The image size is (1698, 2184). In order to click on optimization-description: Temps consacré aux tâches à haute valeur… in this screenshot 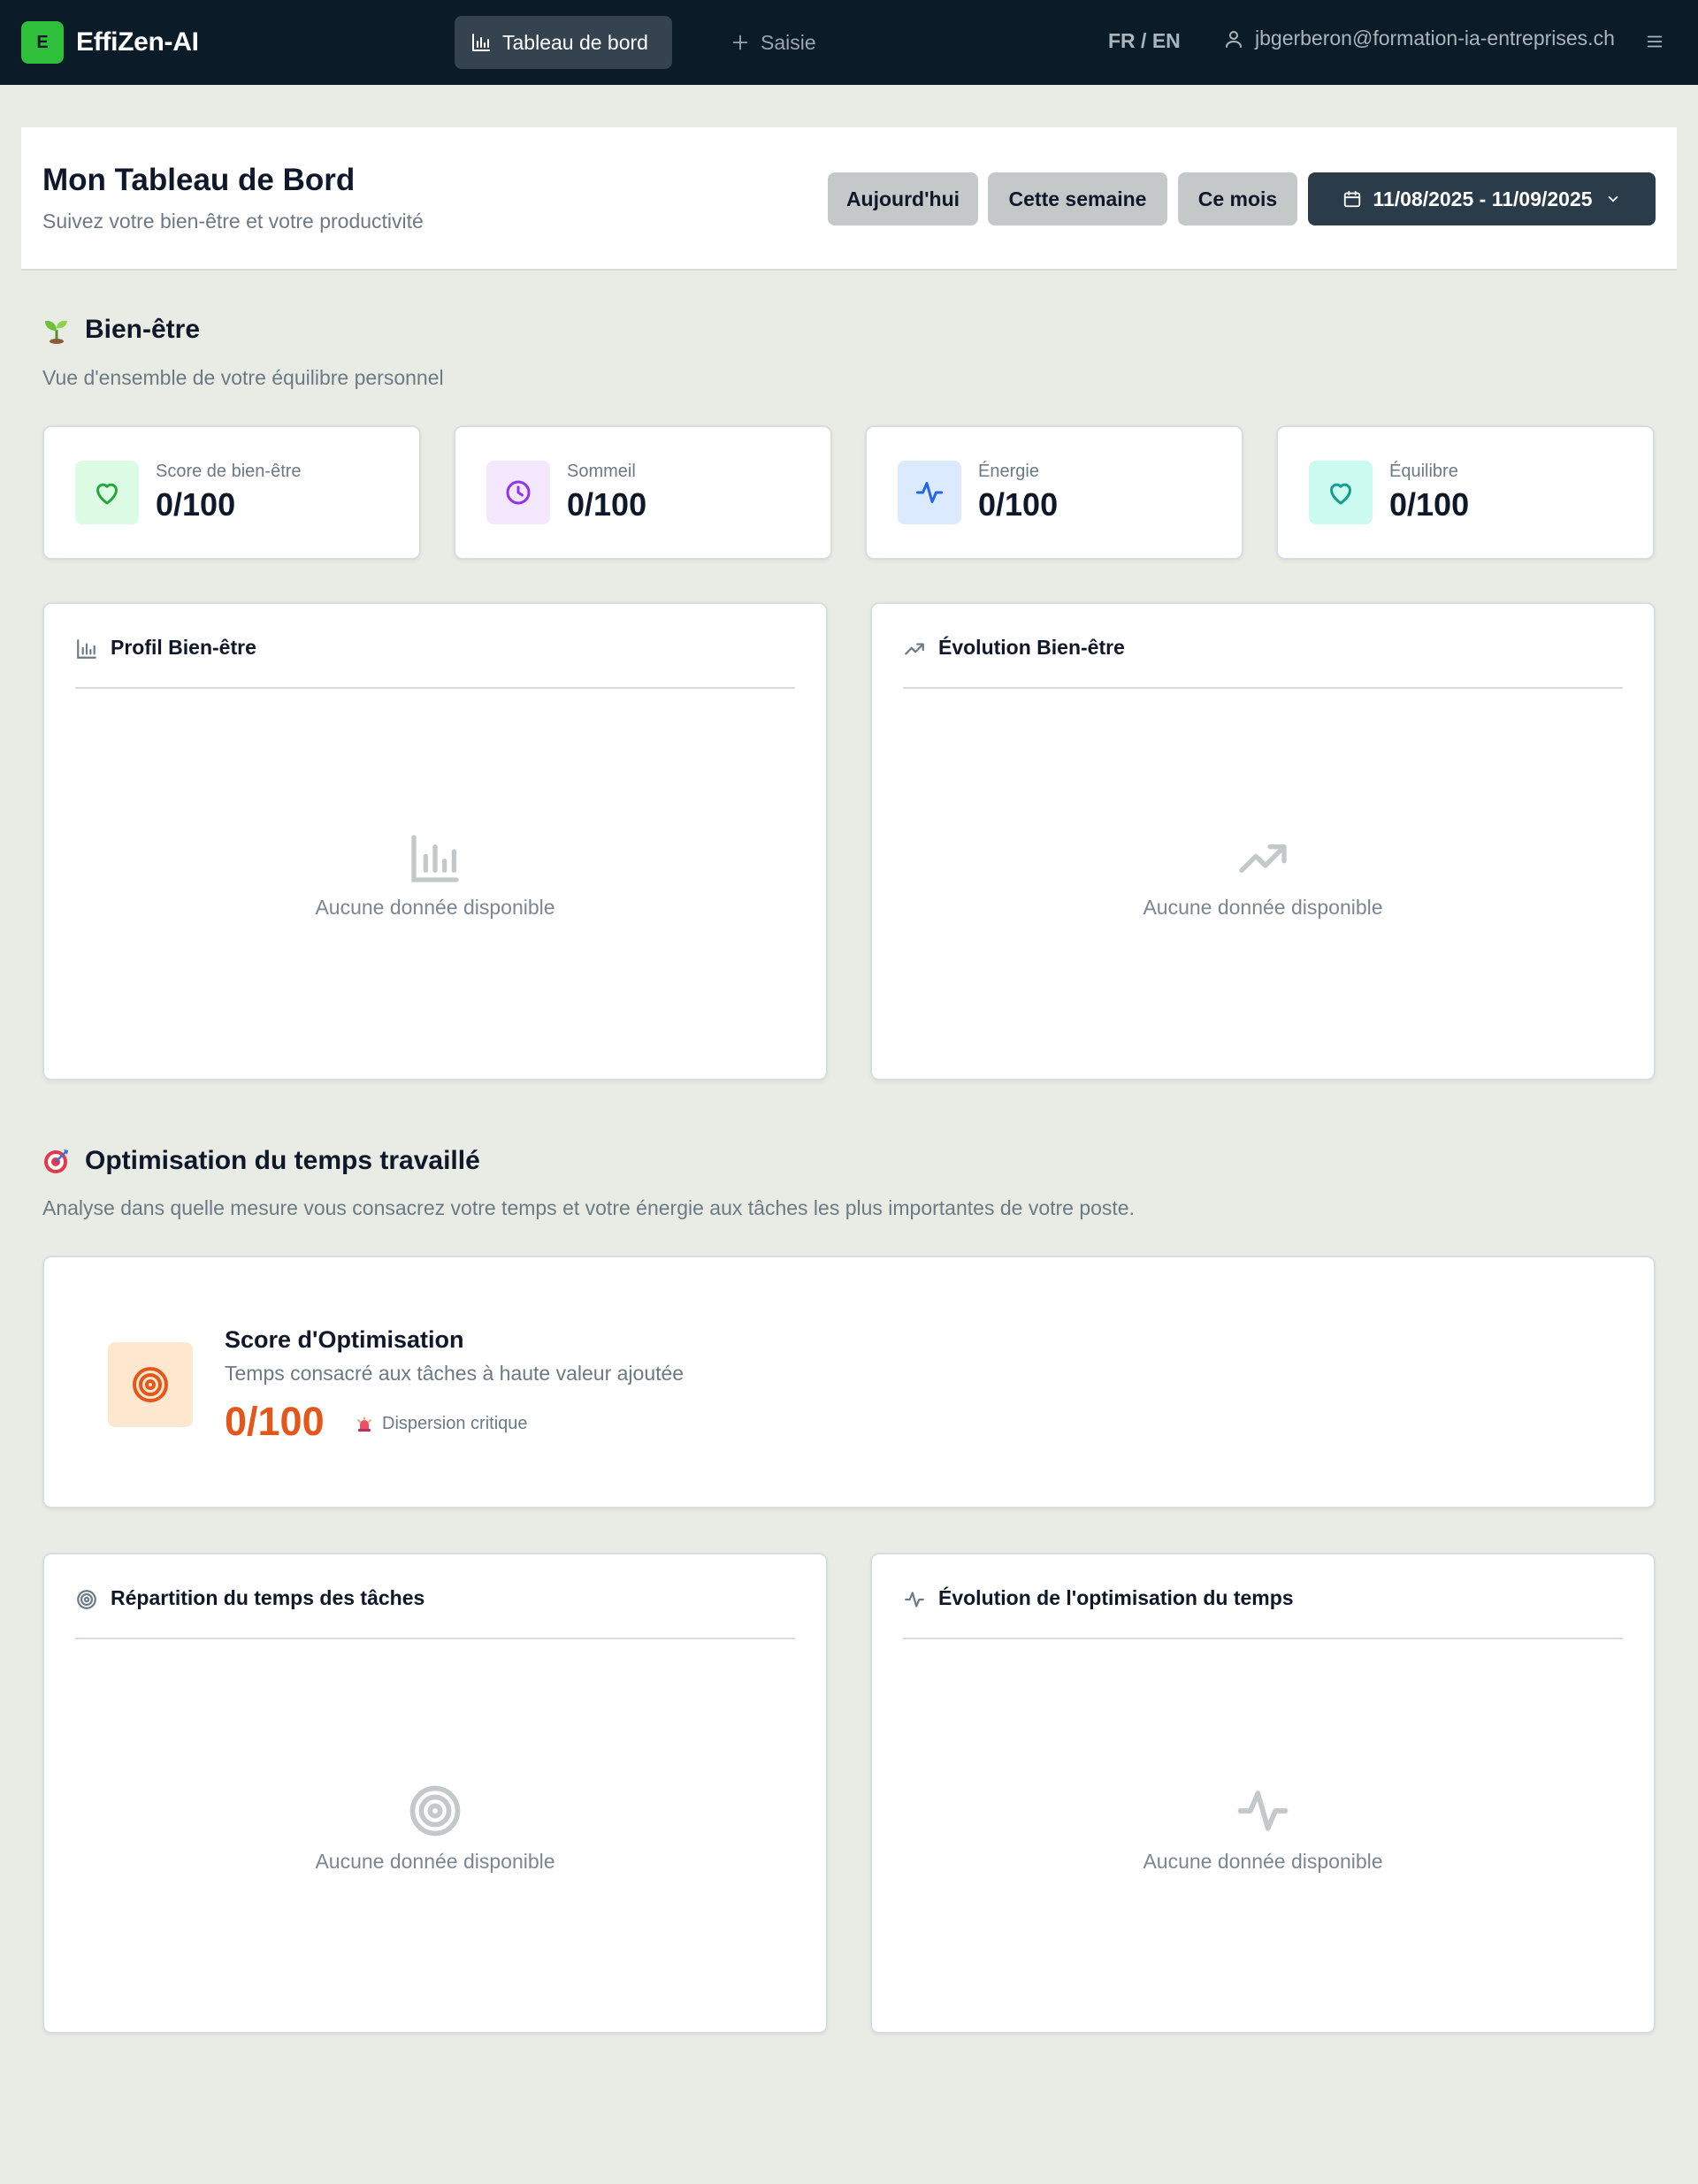, I will do `click(455, 1373)`.